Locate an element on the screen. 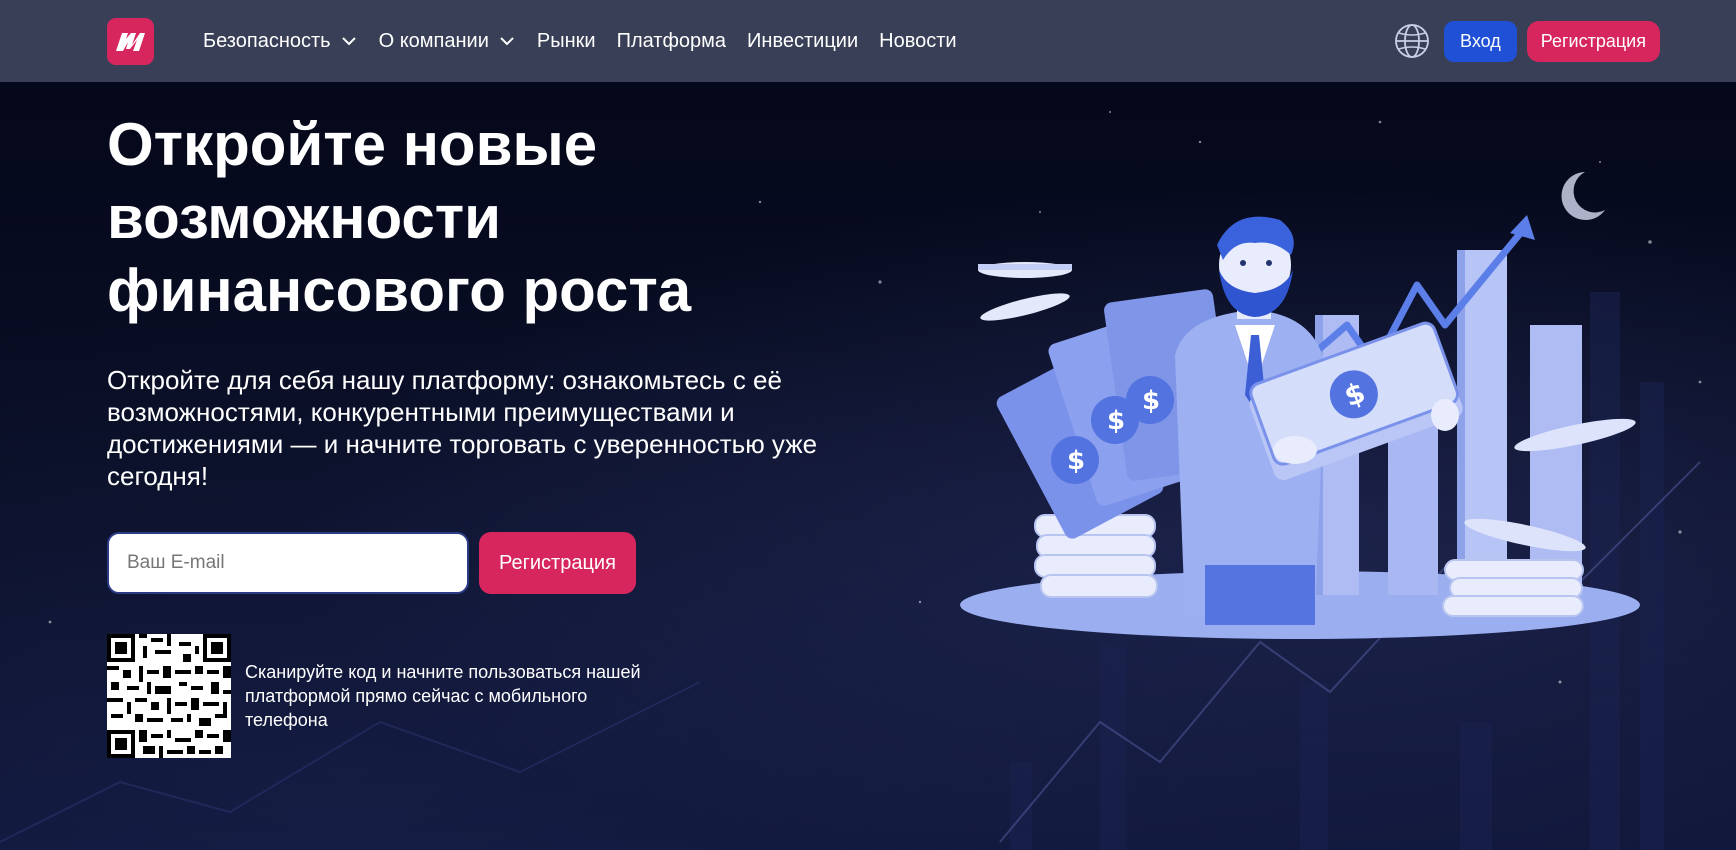 This screenshot has width=1736, height=850. brand-logo is located at coordinates (130, 41).